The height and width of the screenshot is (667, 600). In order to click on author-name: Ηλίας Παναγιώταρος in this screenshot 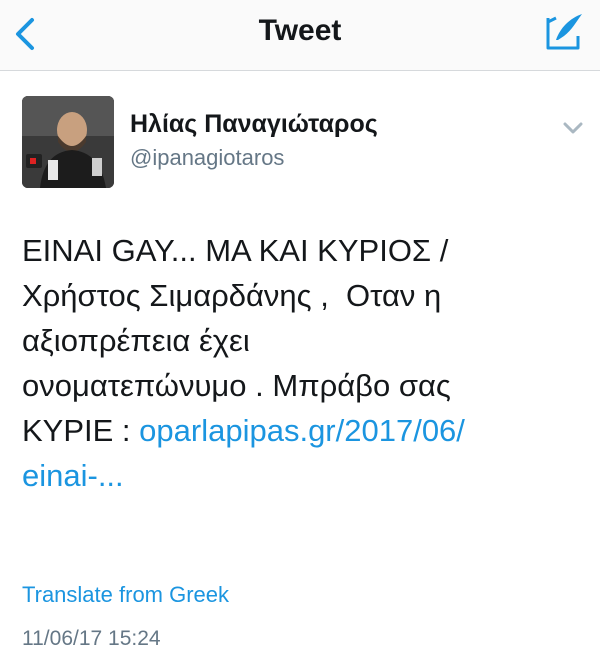, I will do `click(254, 124)`.